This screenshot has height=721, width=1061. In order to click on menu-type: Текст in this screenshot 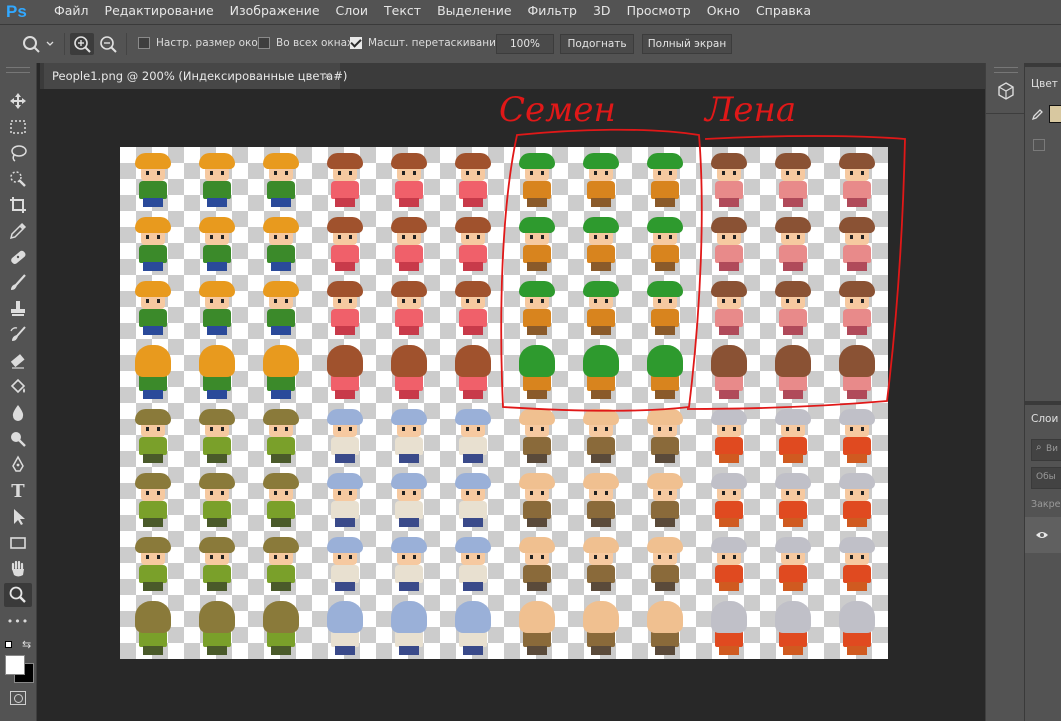, I will do `click(402, 12)`.